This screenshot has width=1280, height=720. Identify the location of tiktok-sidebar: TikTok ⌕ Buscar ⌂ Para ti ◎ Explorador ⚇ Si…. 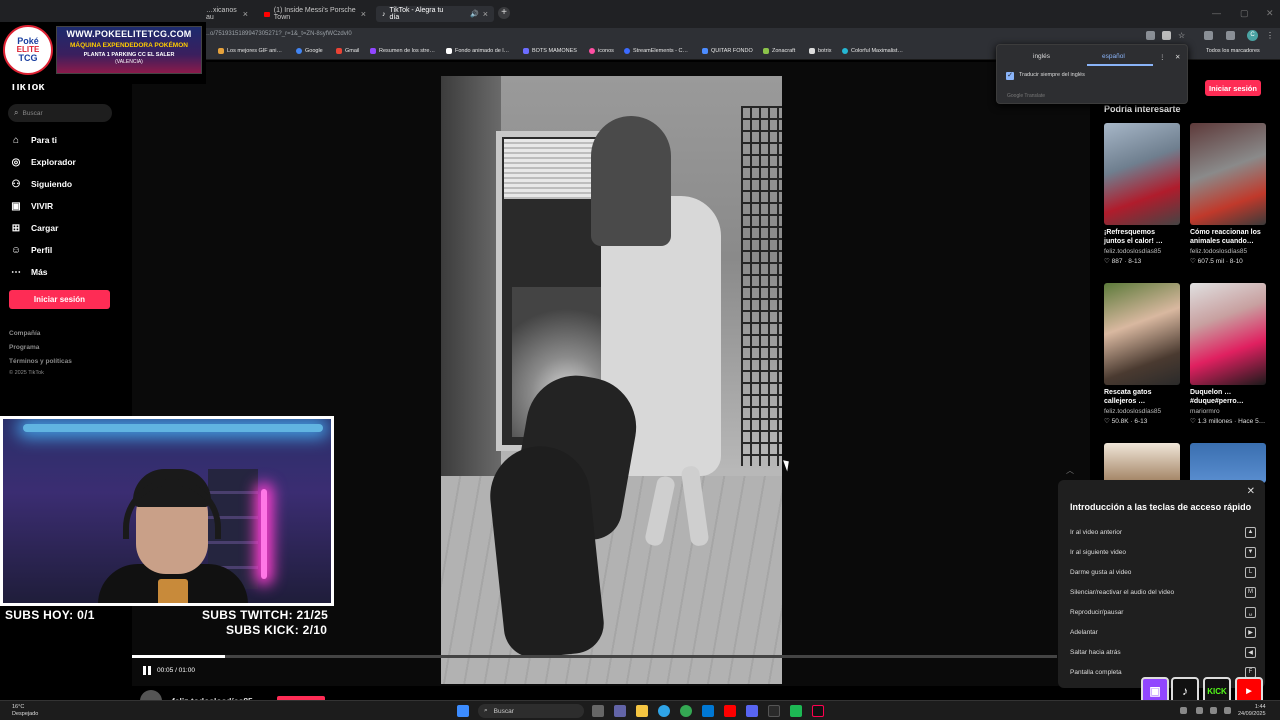
(65, 249).